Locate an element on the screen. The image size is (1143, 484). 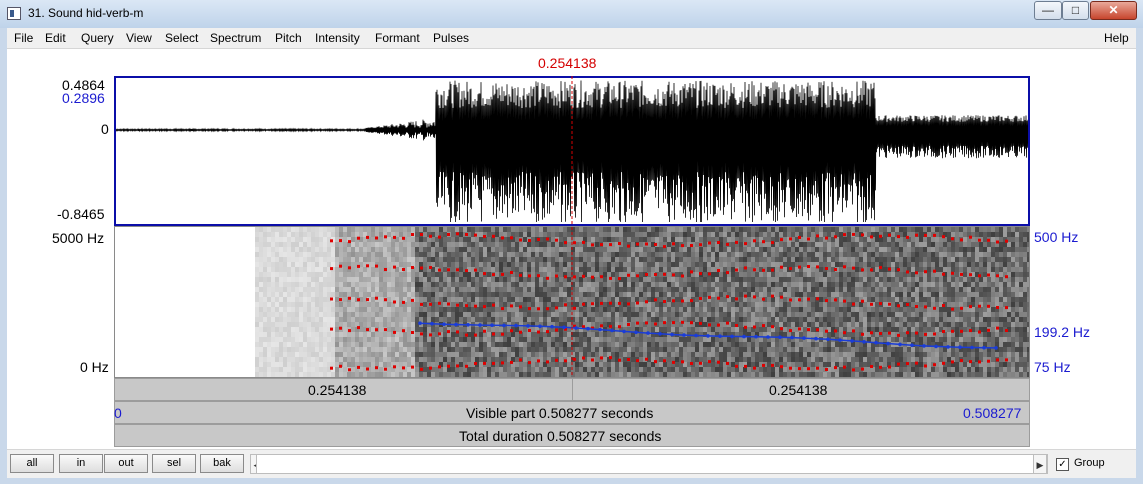
menu-edit: Edit is located at coordinates (55, 38).